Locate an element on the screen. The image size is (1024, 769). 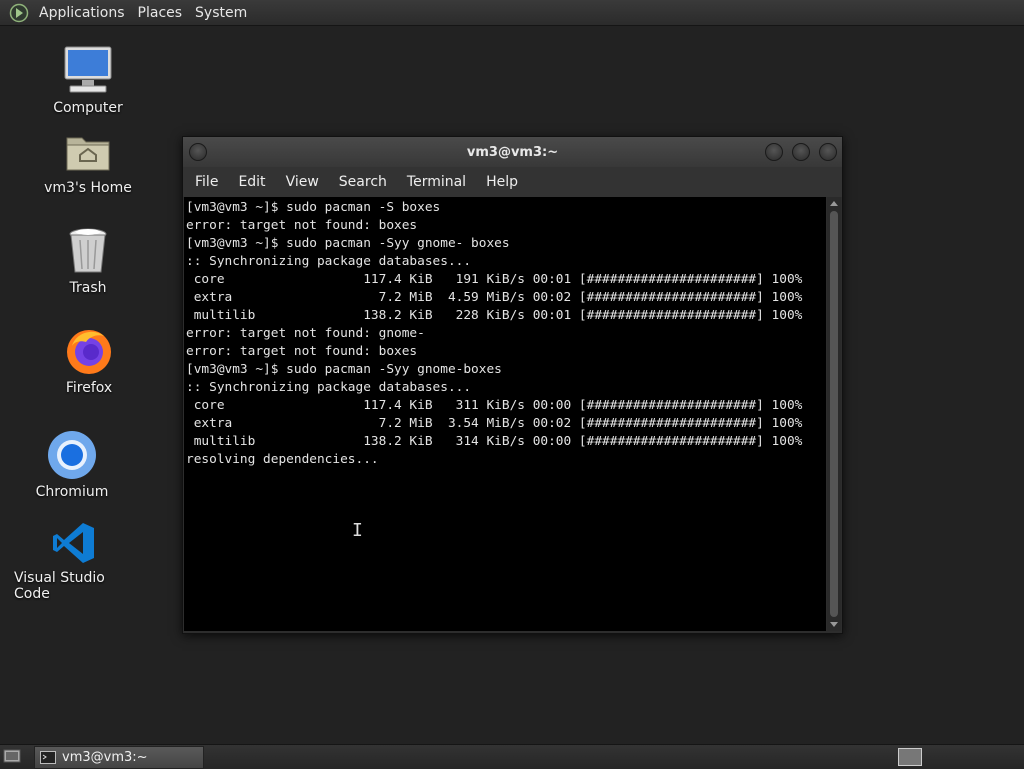
firefox-icon is located at coordinates (89, 352).